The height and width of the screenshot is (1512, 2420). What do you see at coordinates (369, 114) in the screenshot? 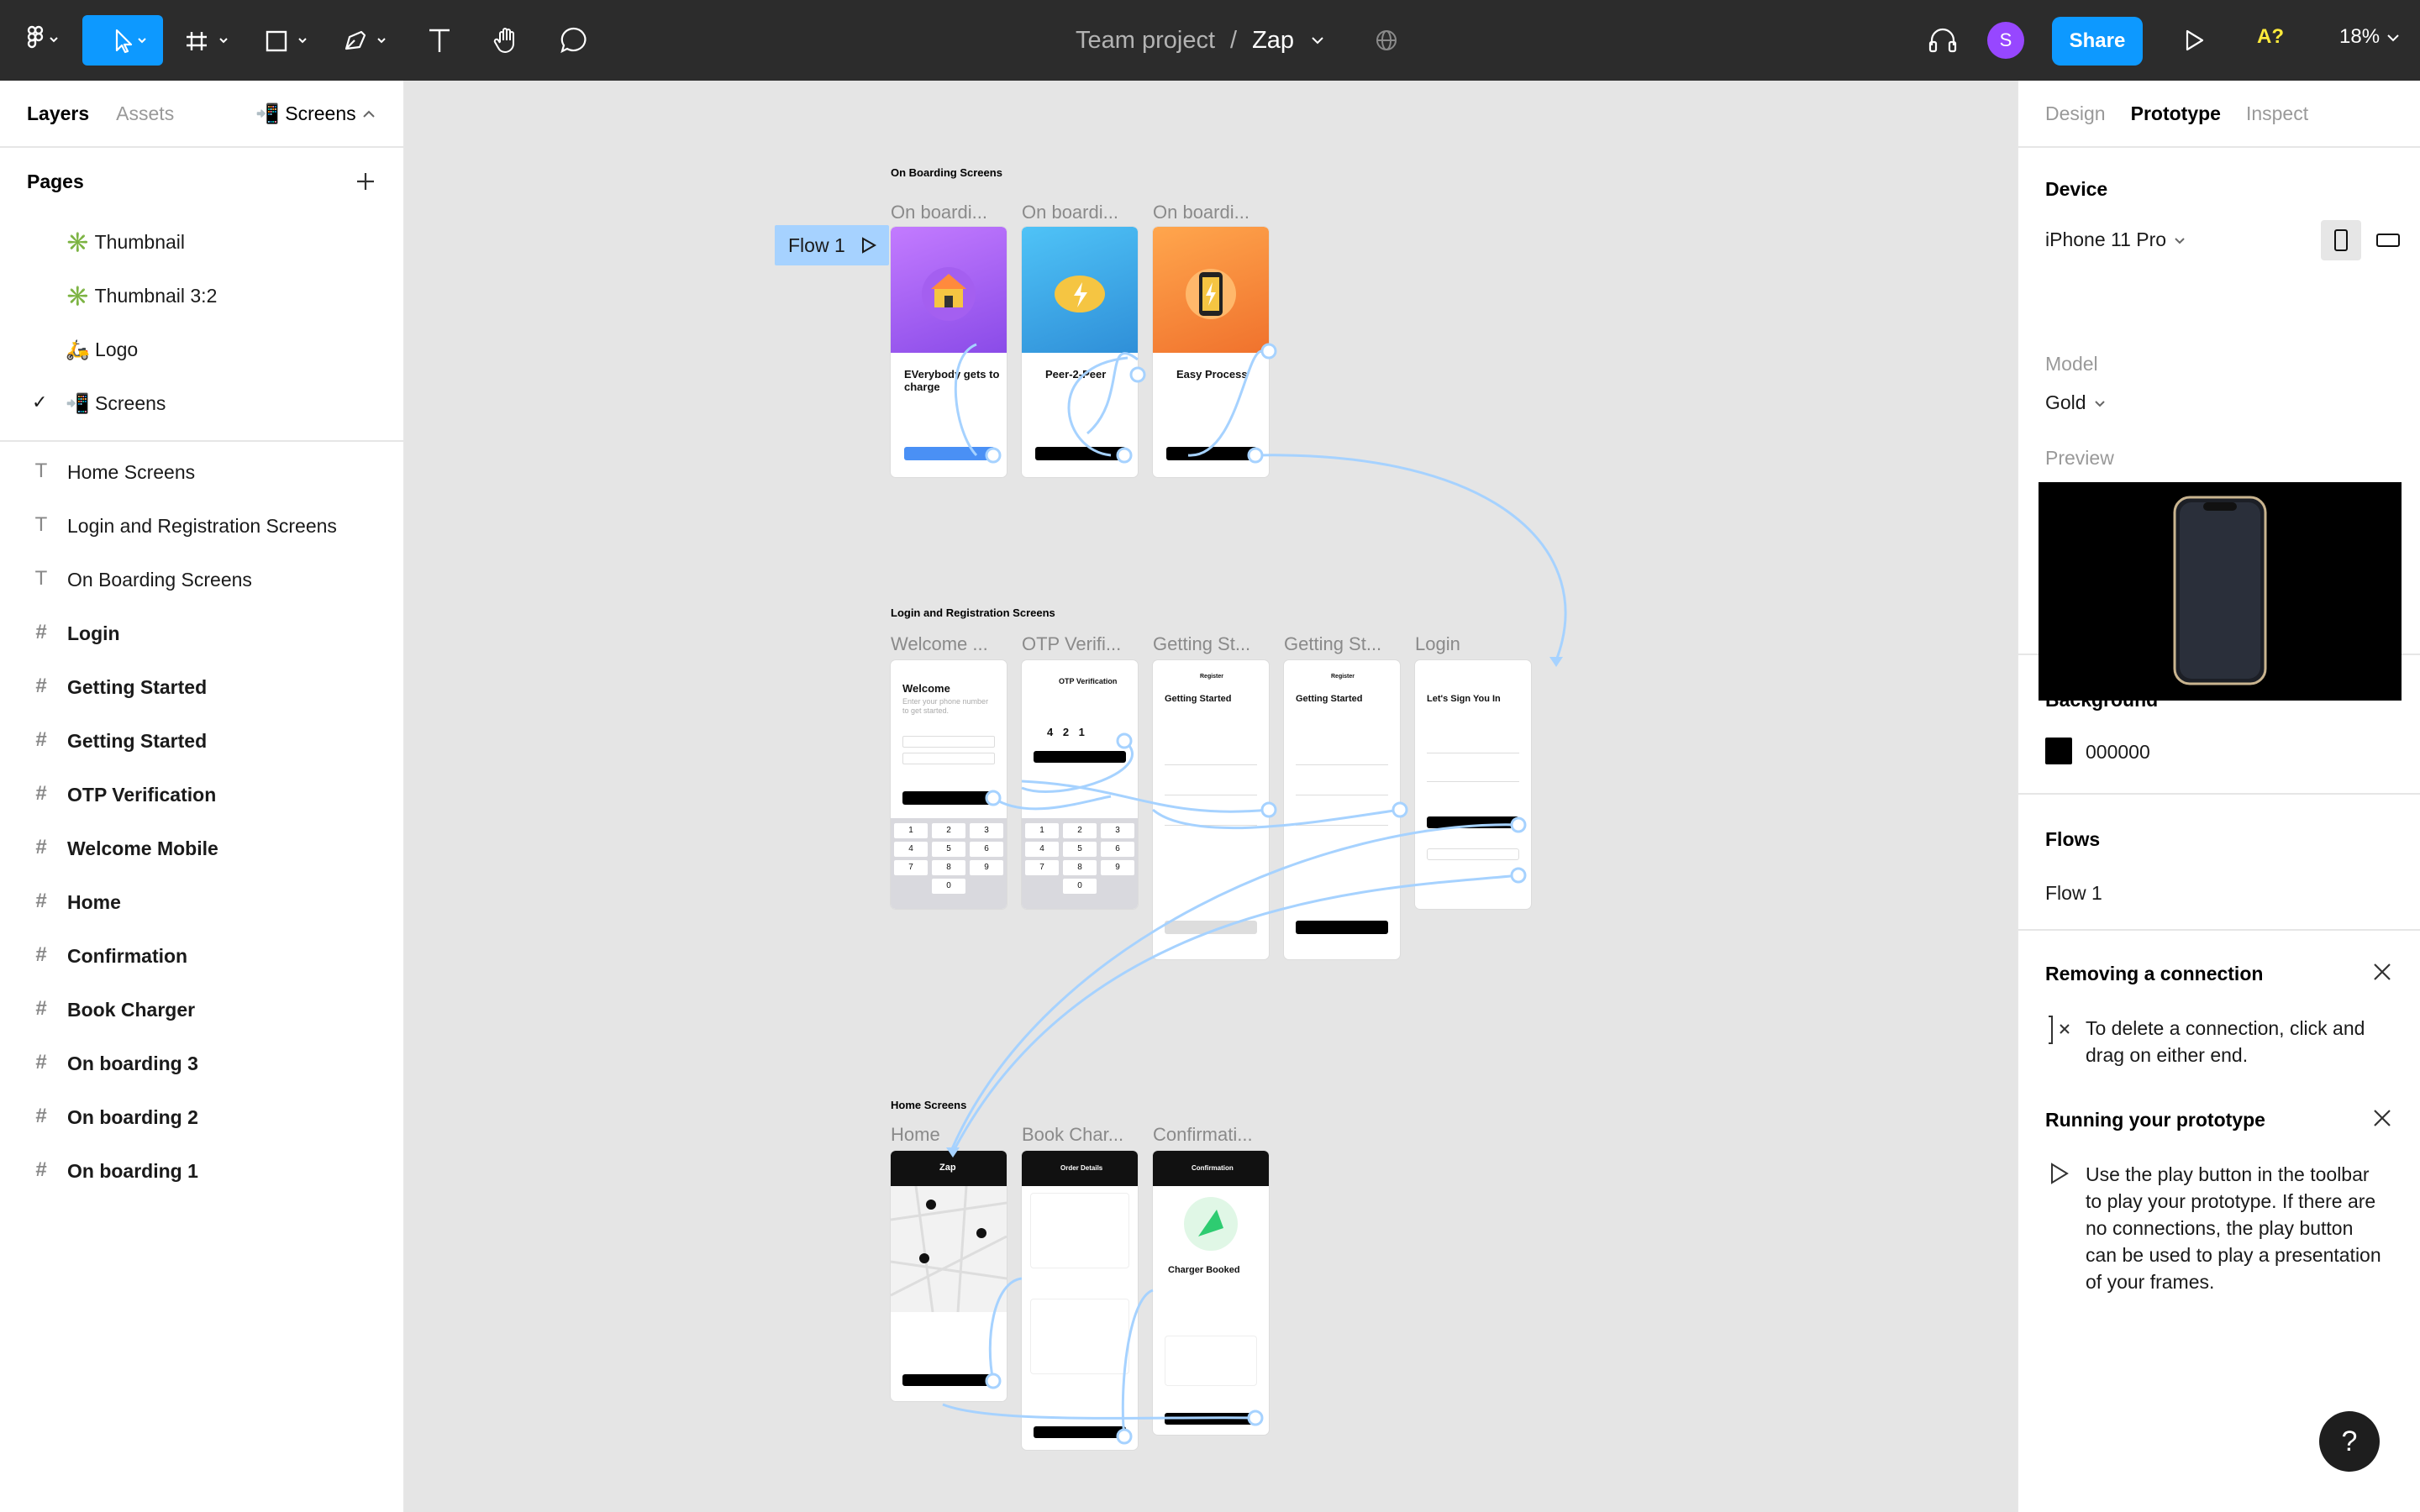
I see `chevron-up-icon` at bounding box center [369, 114].